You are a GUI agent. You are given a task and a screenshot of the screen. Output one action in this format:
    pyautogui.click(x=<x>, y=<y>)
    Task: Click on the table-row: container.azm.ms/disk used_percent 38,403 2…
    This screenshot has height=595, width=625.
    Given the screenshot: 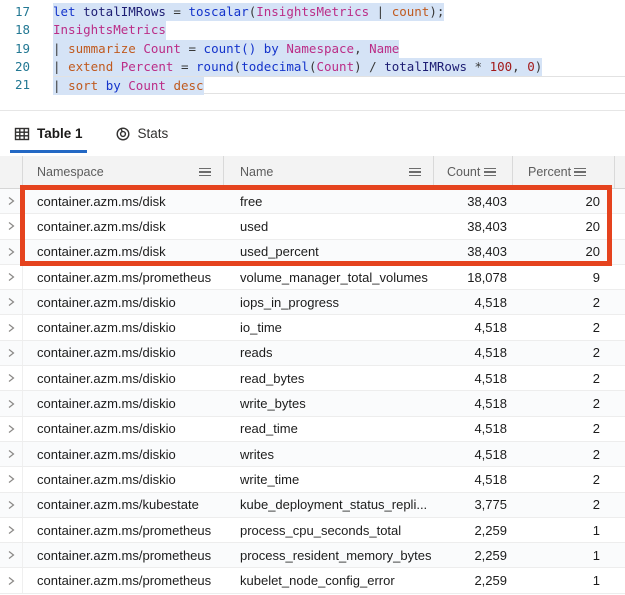 What is the action you would take?
    pyautogui.click(x=312, y=252)
    